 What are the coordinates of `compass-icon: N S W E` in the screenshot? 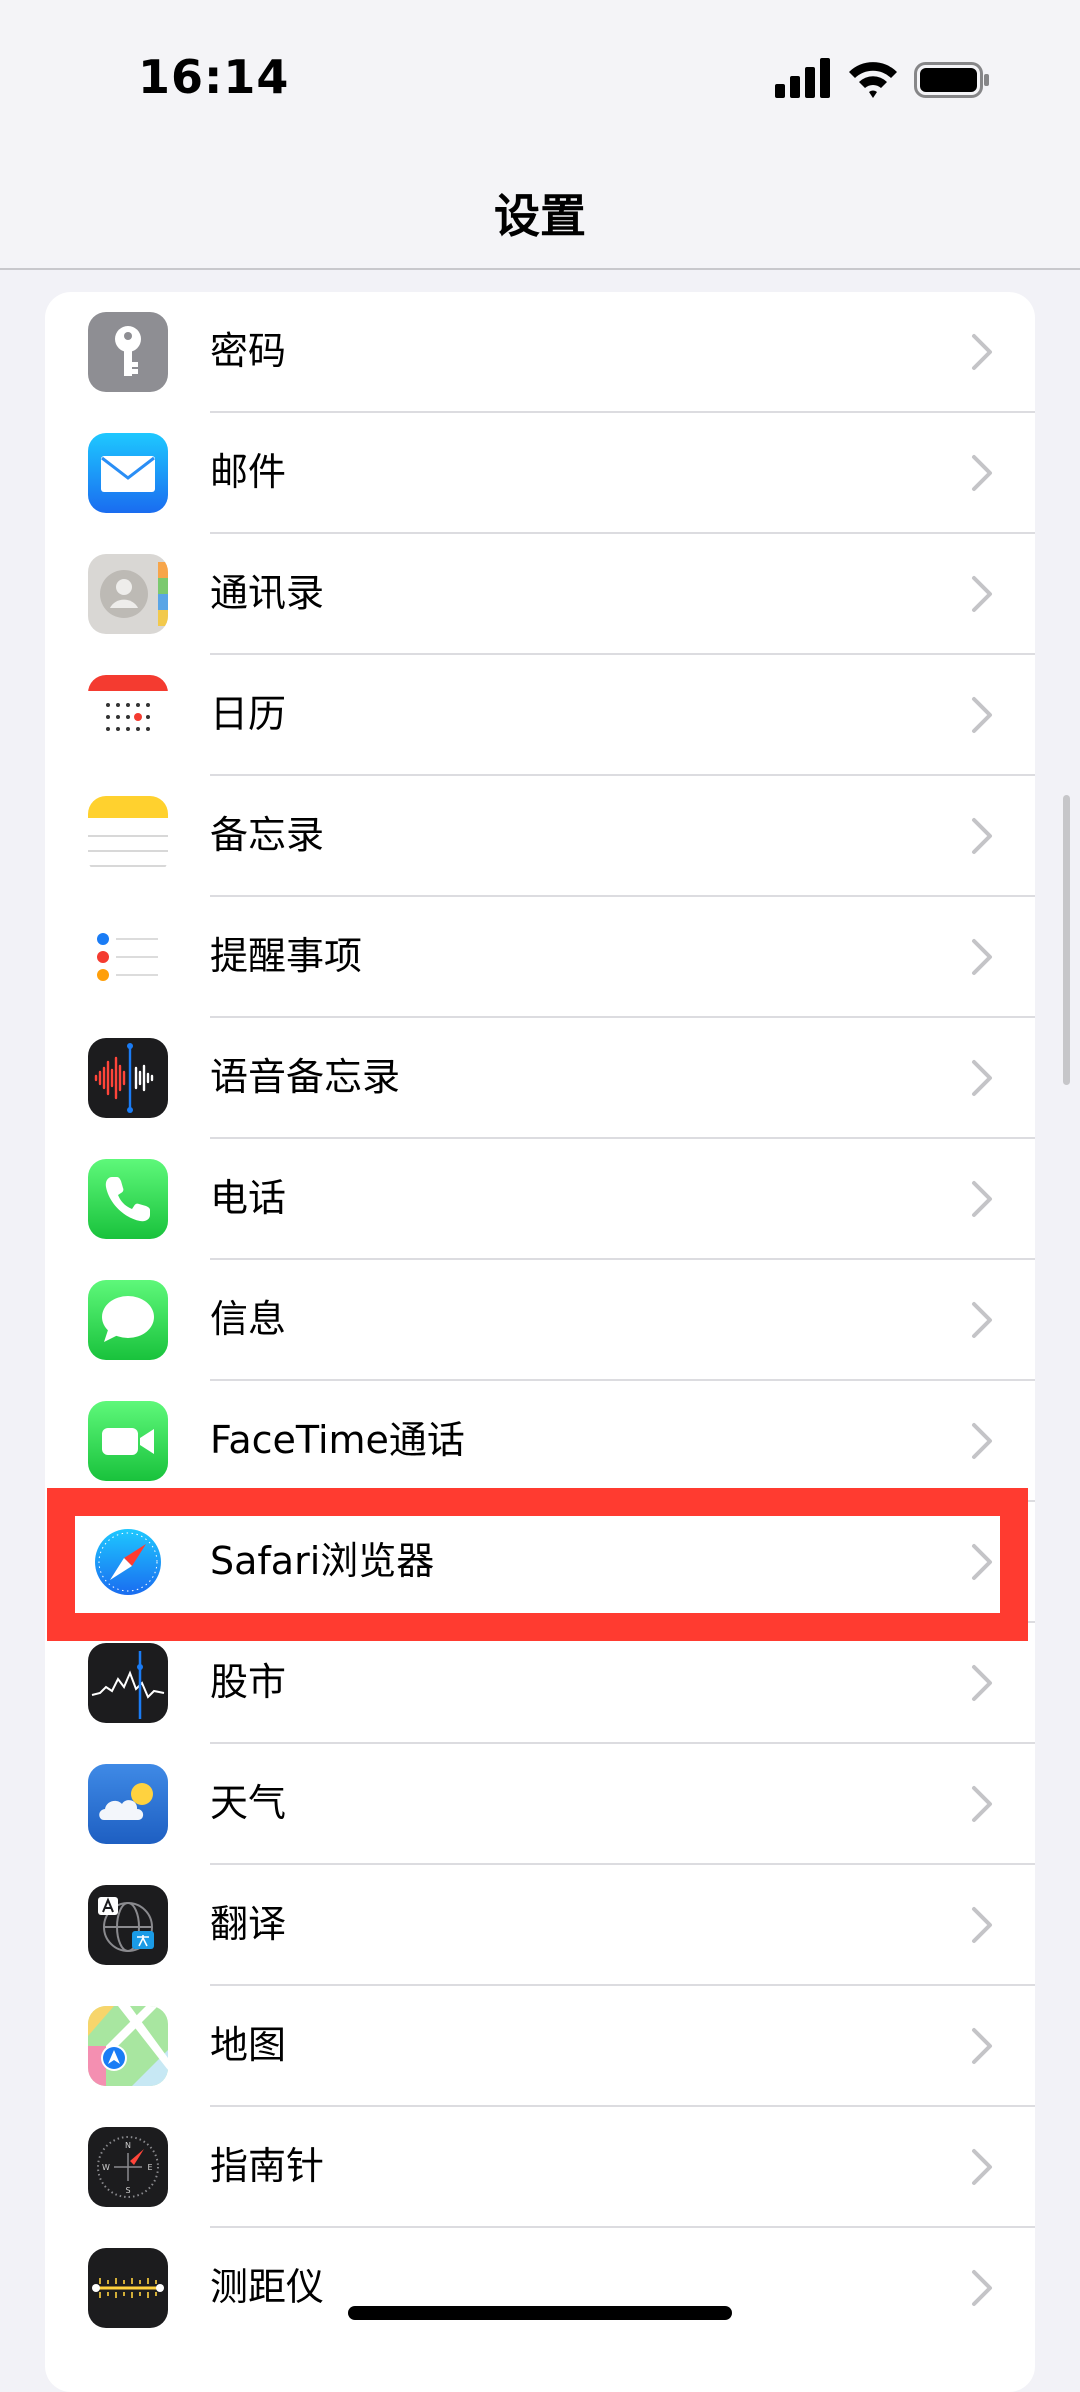 It's located at (128, 2167).